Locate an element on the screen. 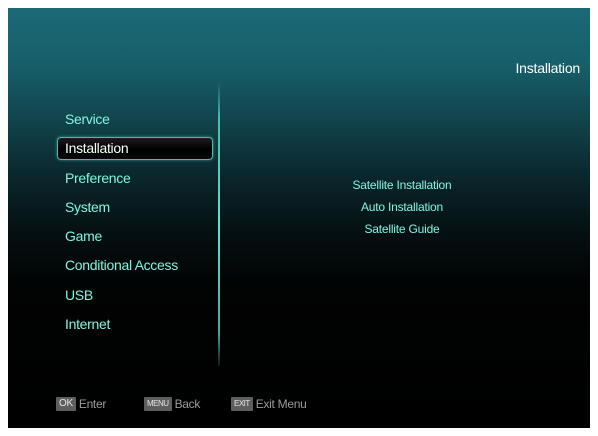 The height and width of the screenshot is (436, 598). menu-hint-label: Back is located at coordinates (187, 404).